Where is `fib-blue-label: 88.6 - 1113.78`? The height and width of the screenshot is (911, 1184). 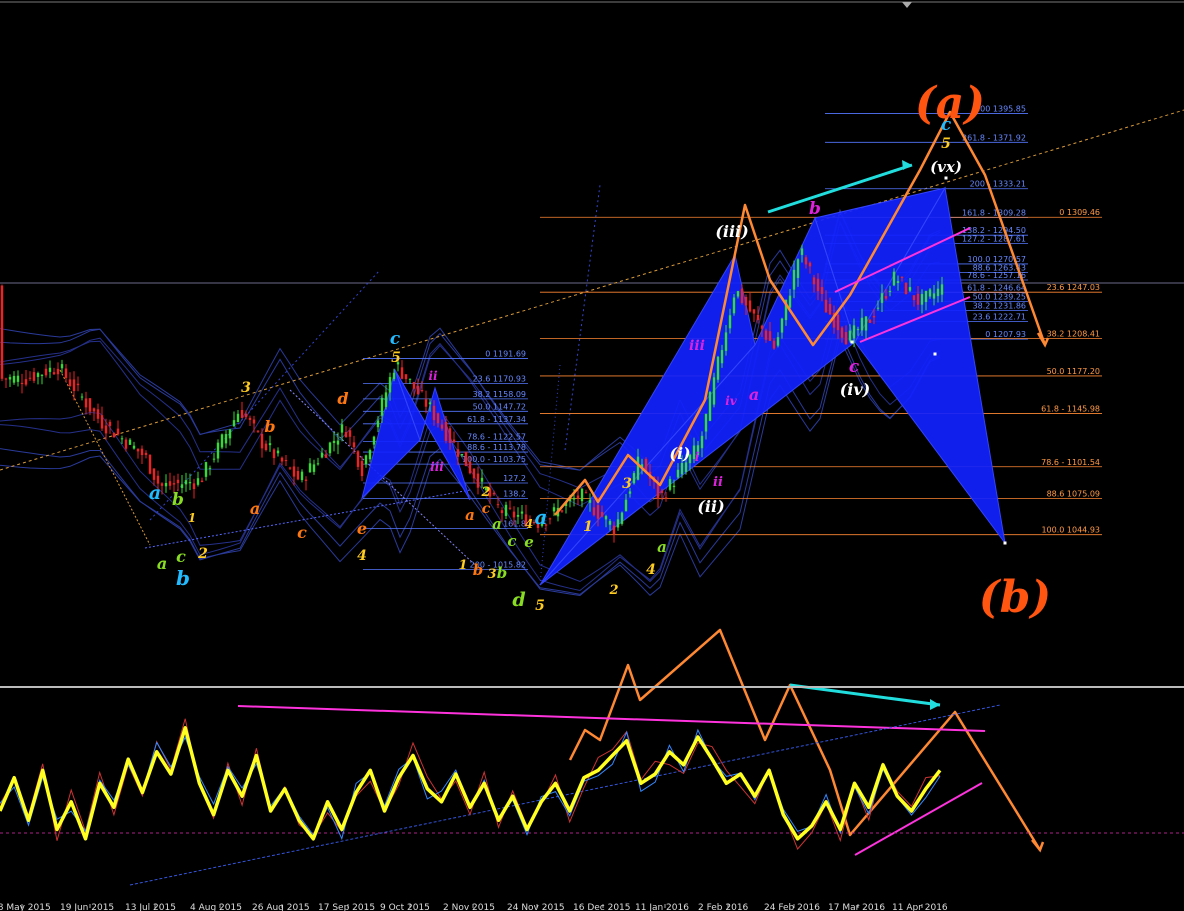 fib-blue-label: 88.6 - 1113.78 is located at coordinates (496, 447).